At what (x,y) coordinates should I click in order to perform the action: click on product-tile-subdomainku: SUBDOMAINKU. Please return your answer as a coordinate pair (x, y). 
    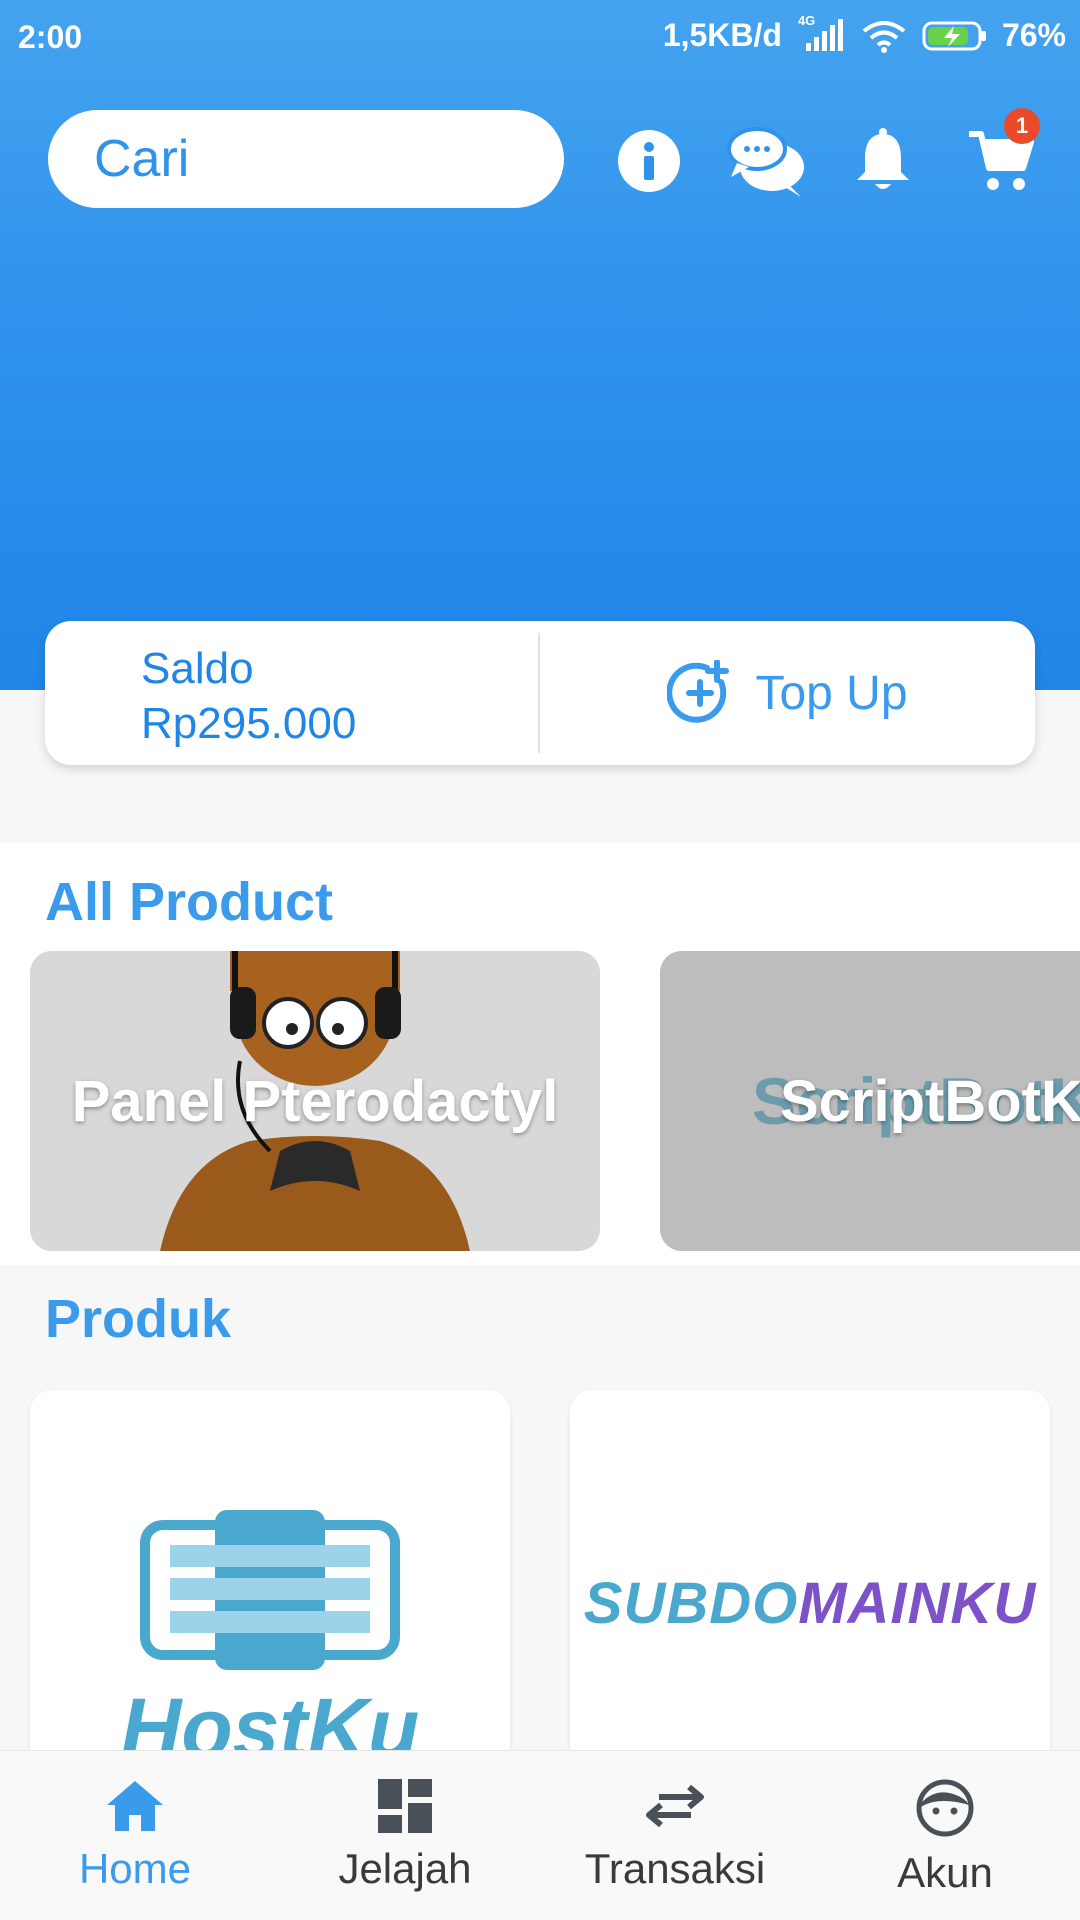
    Looking at the image, I should click on (810, 1600).